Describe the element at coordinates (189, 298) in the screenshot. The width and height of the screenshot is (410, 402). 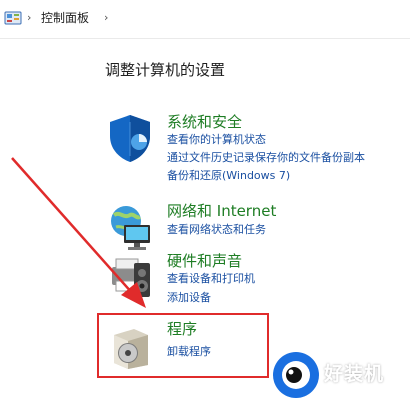
I see `link-add-device: 添加设备` at that location.